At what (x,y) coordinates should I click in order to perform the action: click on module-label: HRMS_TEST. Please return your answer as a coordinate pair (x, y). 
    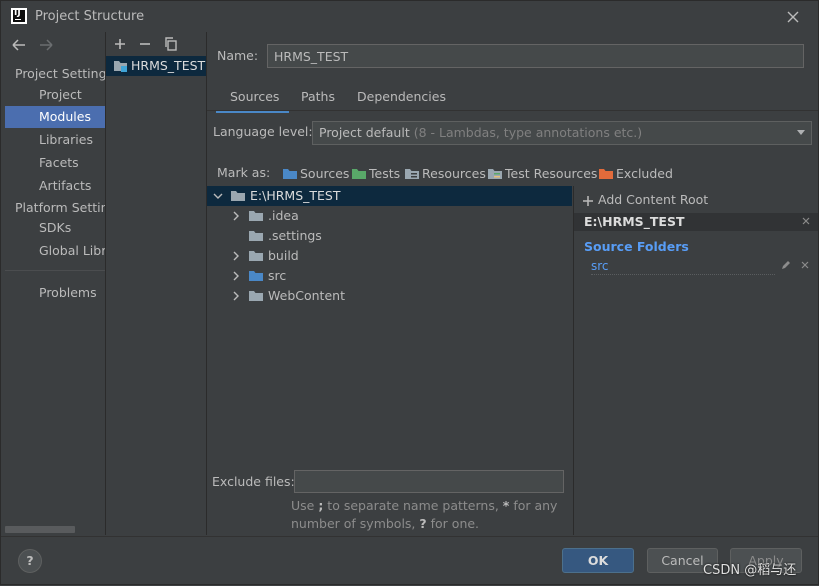
    Looking at the image, I should click on (168, 65).